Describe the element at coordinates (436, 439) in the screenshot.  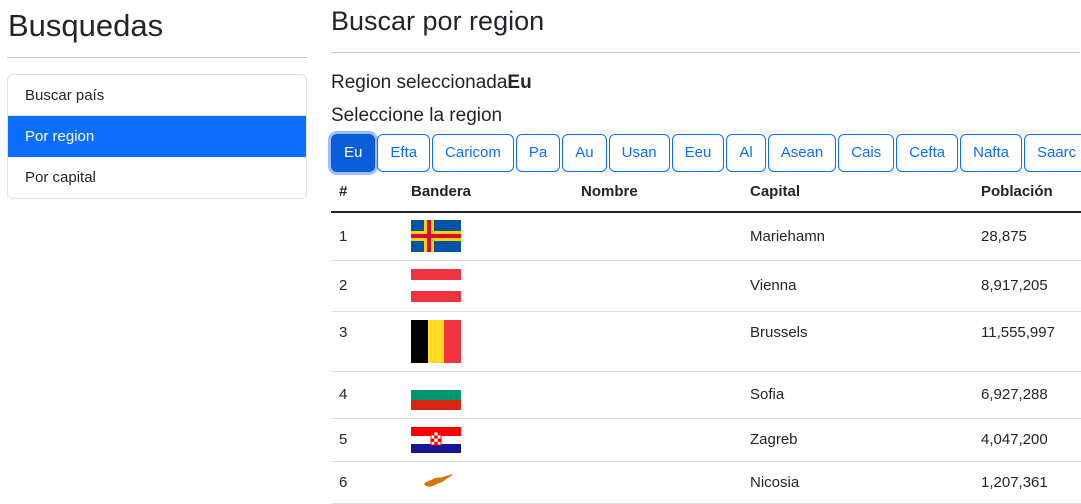
I see `croatia-flag-icon` at that location.